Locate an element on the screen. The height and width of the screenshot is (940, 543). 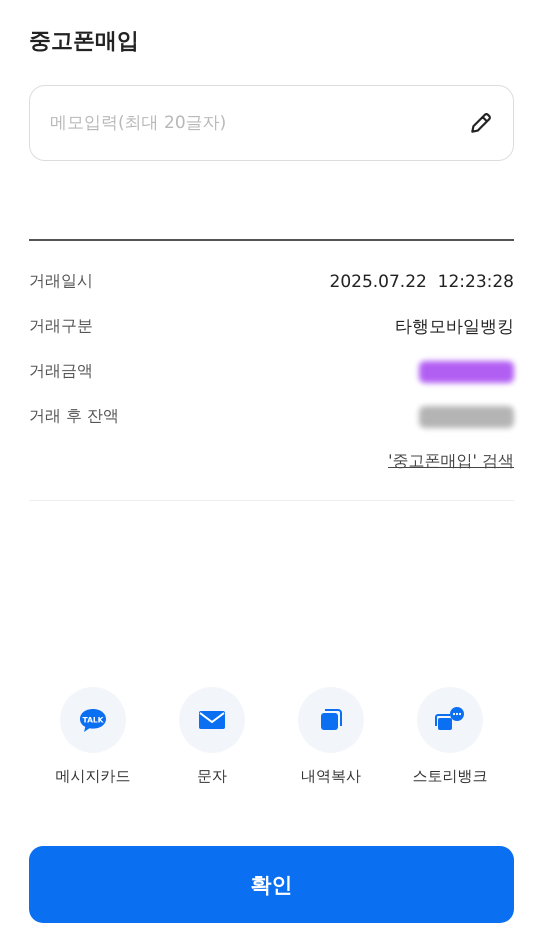
detail-label: 거래 후 잔액 is located at coordinates (74, 416).